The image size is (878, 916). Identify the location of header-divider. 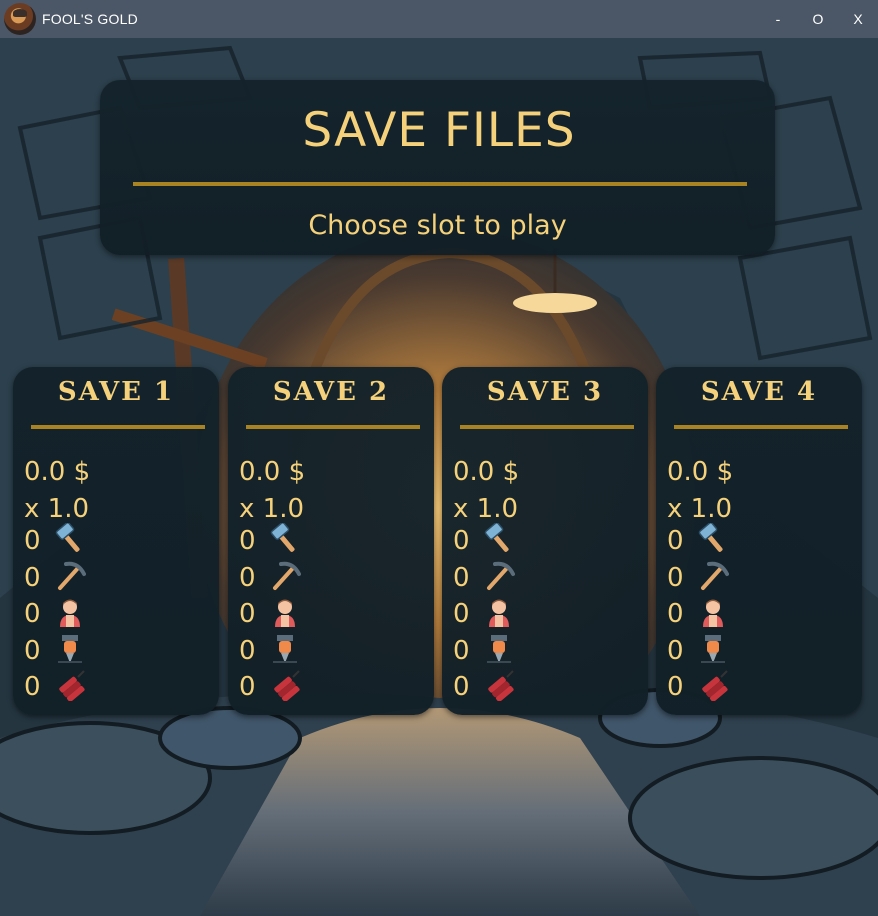
(440, 184).